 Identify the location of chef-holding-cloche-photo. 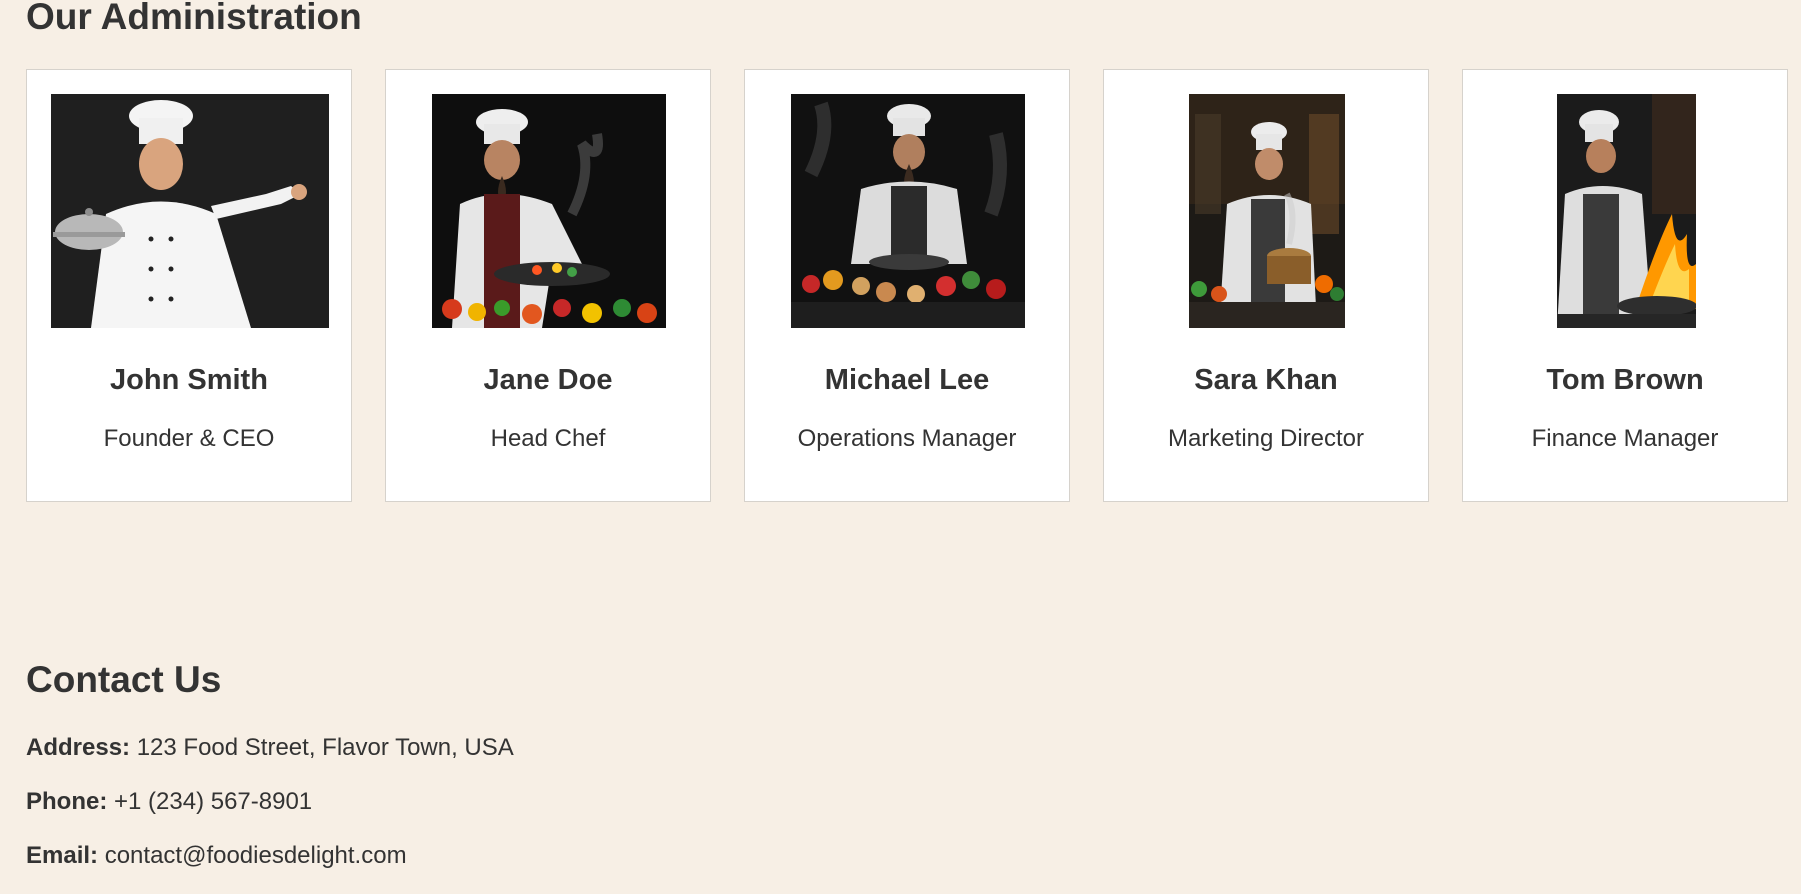
(190, 211).